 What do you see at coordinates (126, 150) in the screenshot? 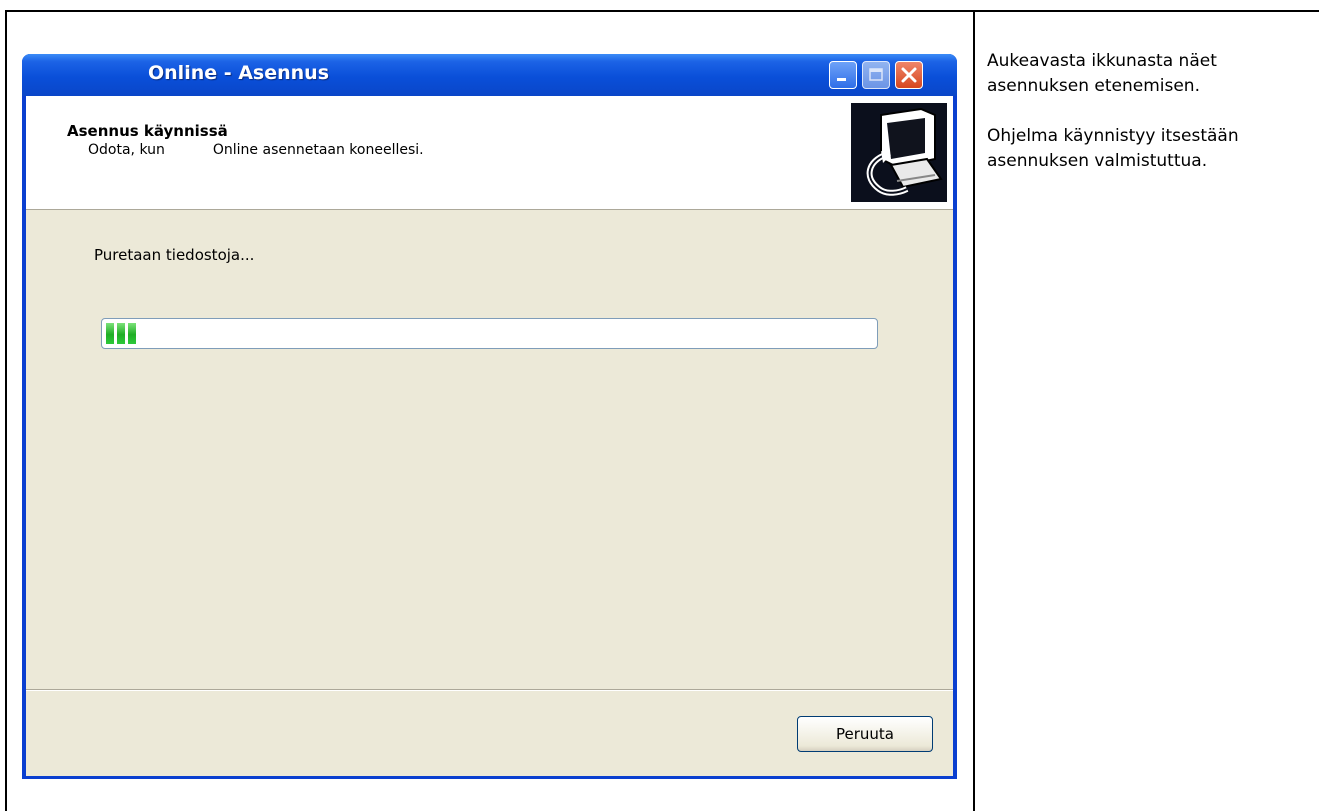
I see `header-subtitle-part-1: Odota, kun` at bounding box center [126, 150].